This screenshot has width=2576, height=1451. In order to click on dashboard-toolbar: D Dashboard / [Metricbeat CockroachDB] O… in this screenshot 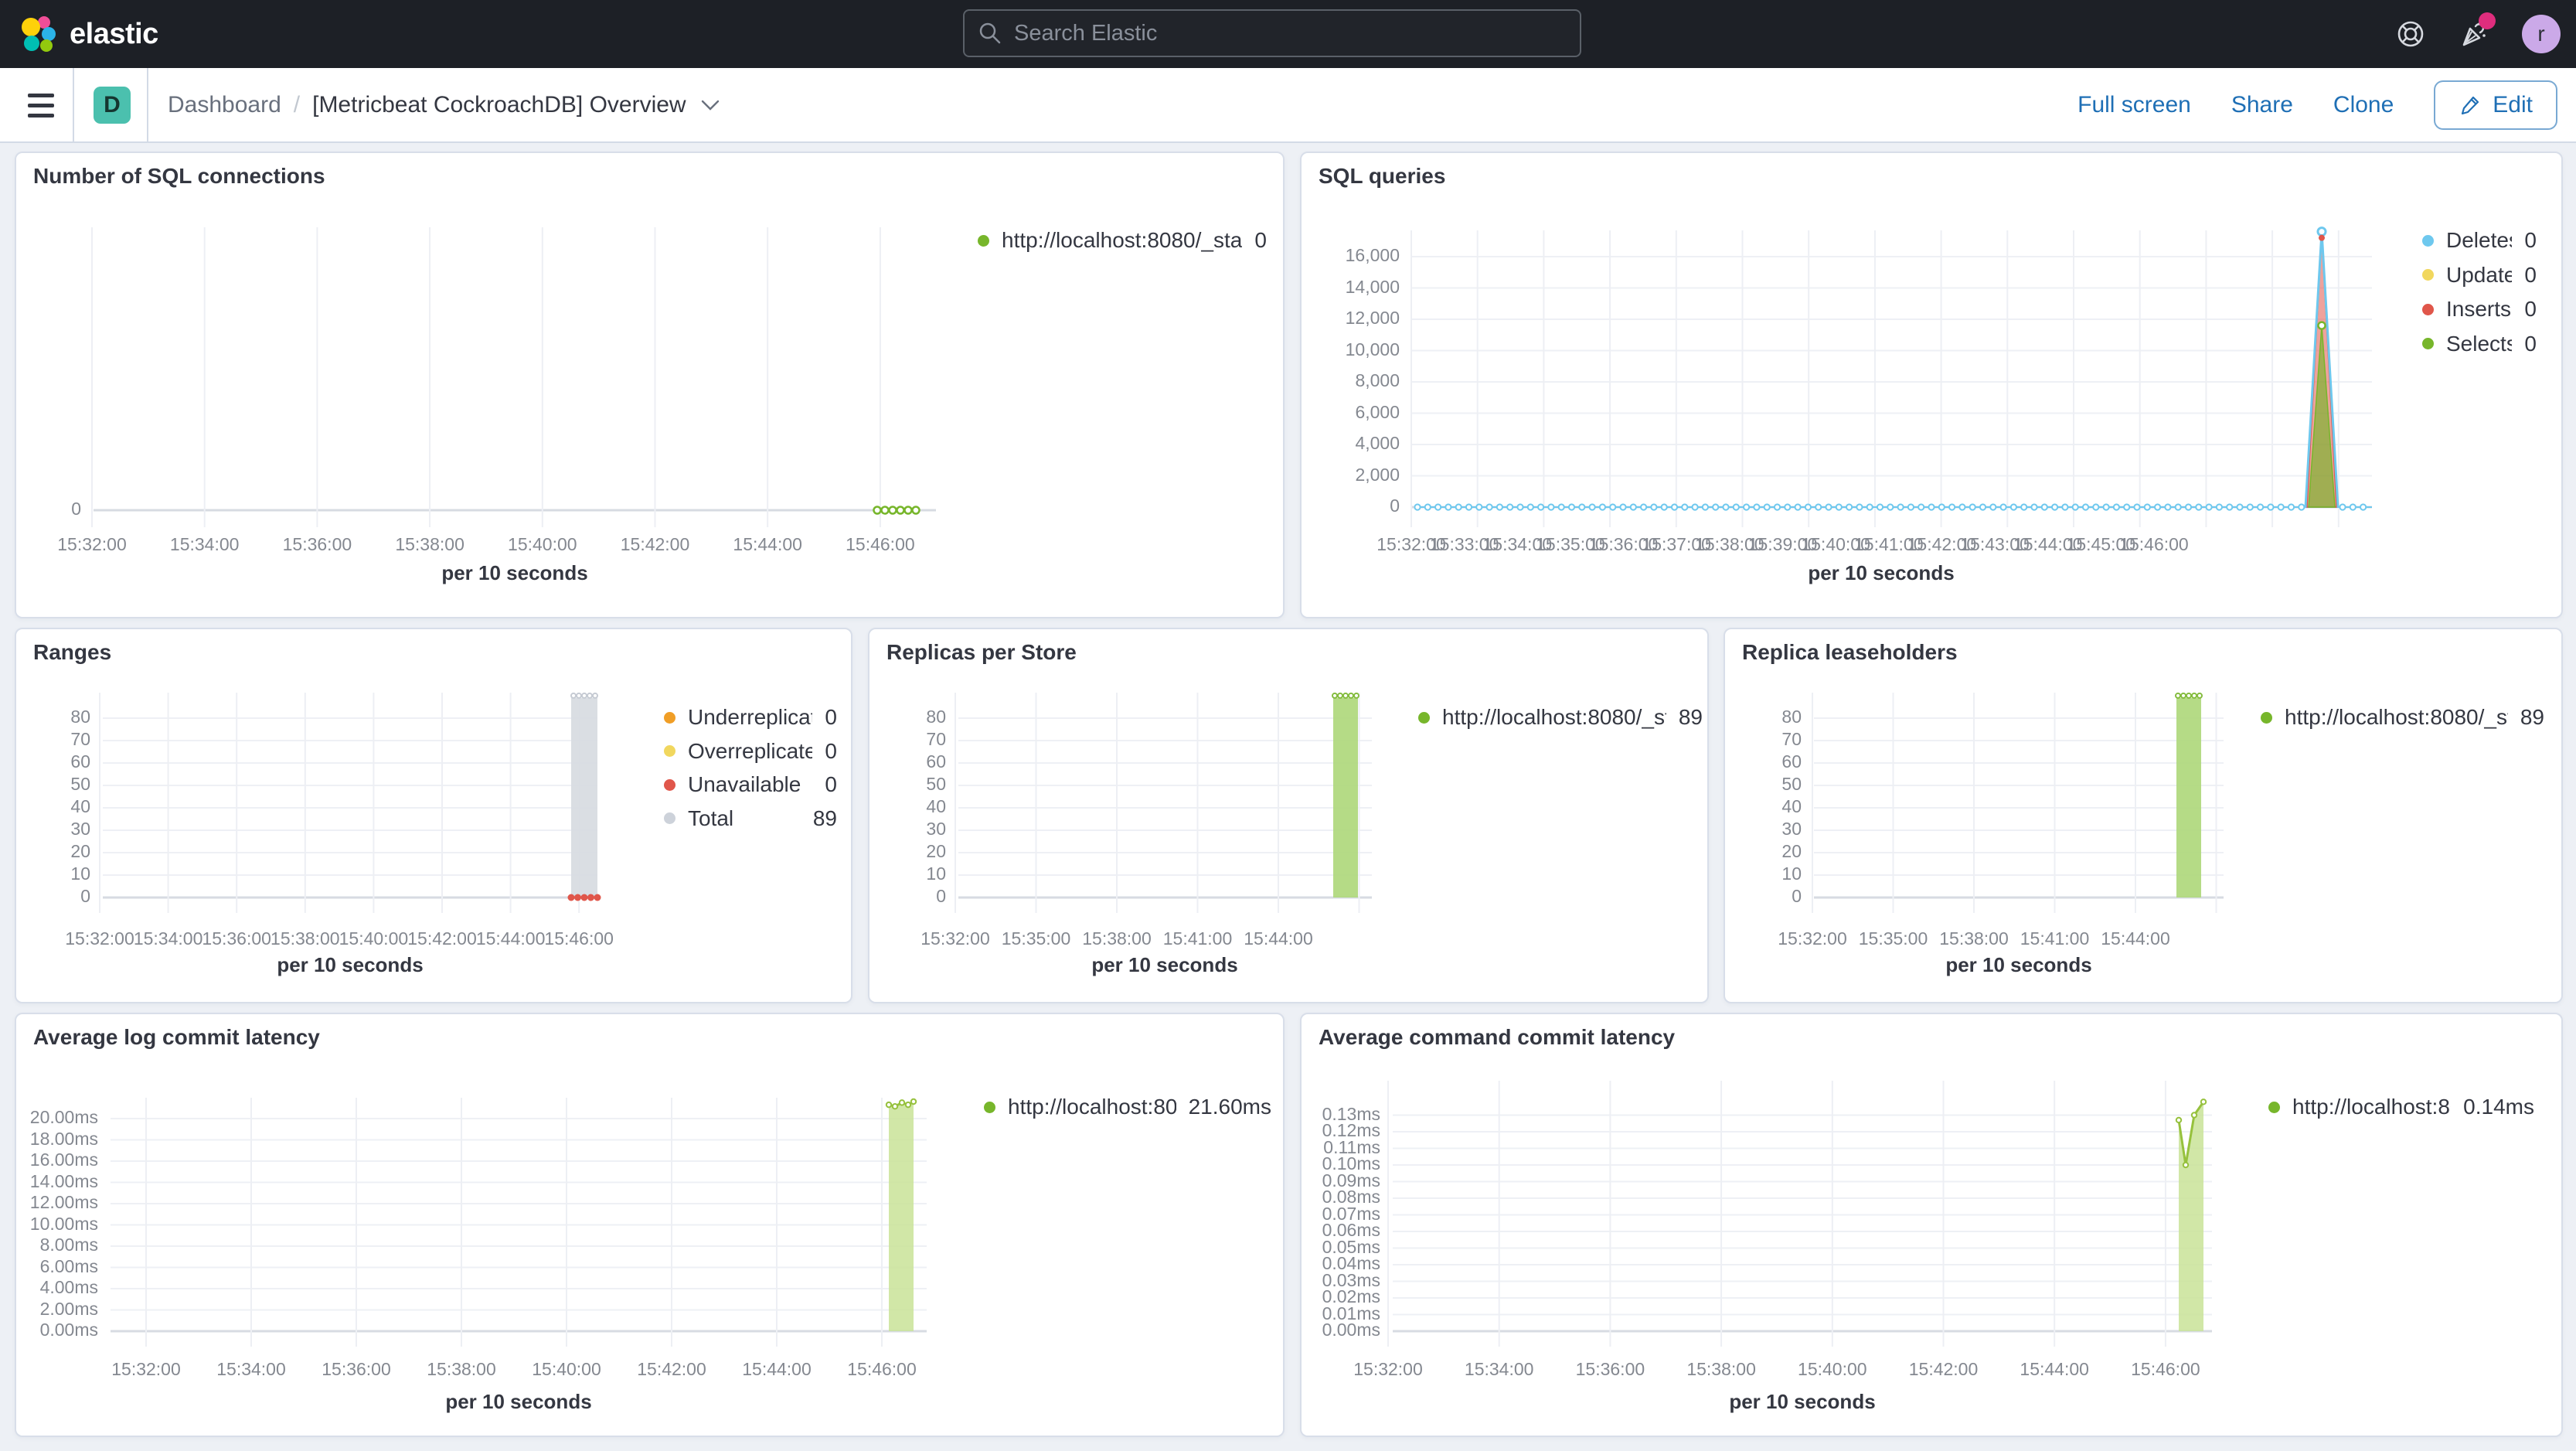, I will do `click(1288, 105)`.